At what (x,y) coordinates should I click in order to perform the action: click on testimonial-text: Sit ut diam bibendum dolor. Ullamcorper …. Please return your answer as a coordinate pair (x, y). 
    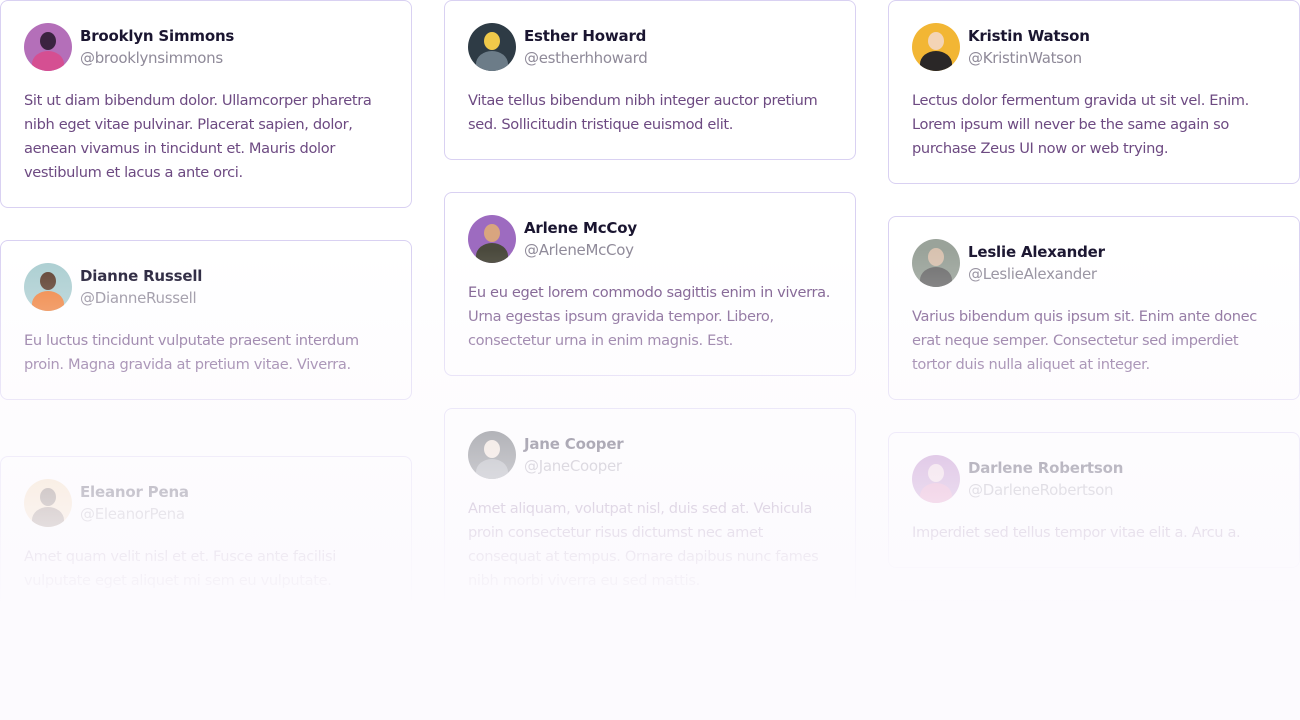
    Looking at the image, I should click on (198, 136).